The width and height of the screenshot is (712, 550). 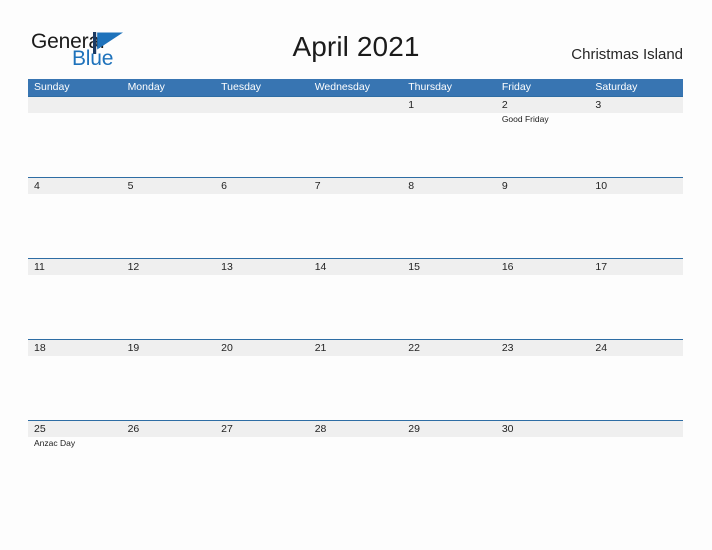 I want to click on page-header: General Blue April 2021 Christmas Island, so click(x=356, y=39).